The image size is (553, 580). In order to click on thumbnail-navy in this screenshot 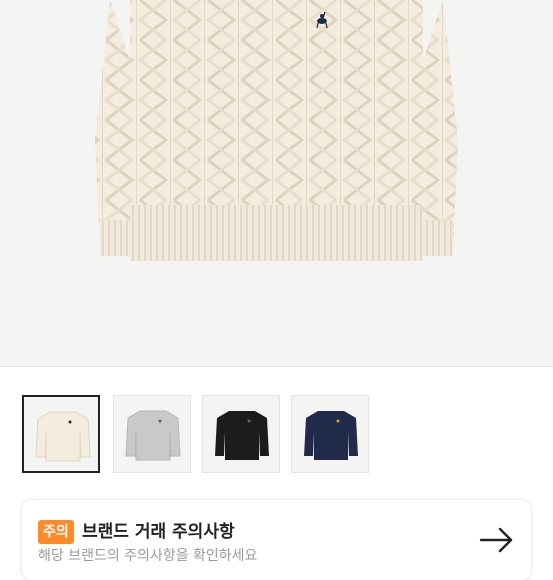, I will do `click(330, 434)`.